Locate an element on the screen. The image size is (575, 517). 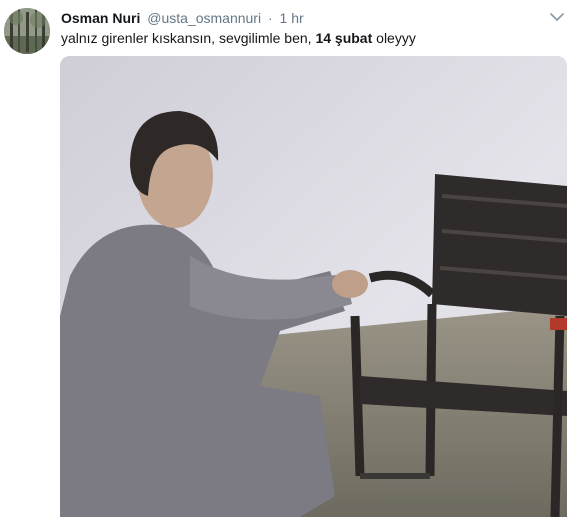
tweet-menu-button is located at coordinates (557, 17).